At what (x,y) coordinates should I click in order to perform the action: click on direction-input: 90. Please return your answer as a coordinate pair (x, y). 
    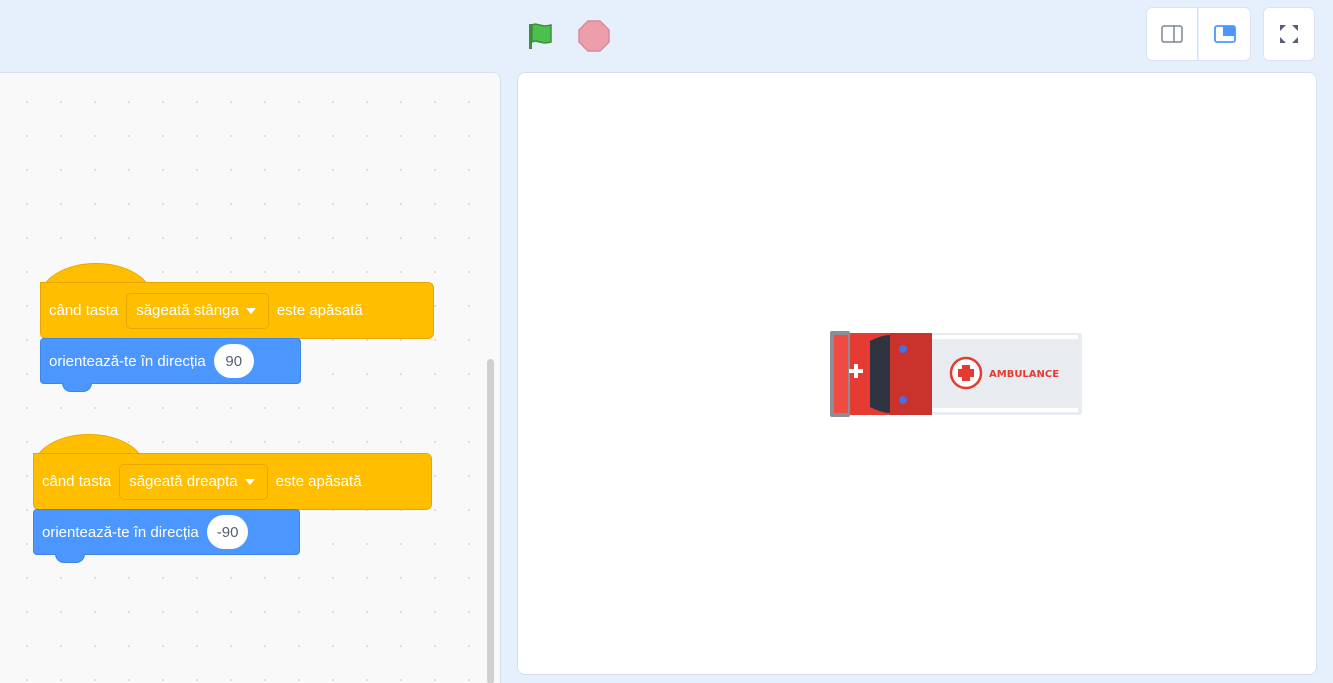
    Looking at the image, I should click on (233, 361).